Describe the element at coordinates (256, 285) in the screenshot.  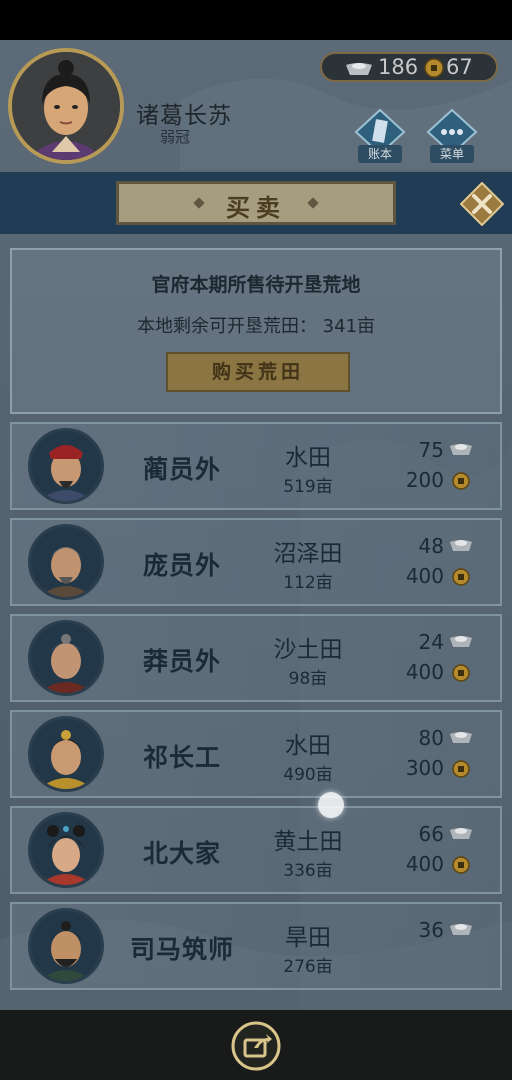
I see `info-title: 官府本期所售待开垦荒地` at that location.